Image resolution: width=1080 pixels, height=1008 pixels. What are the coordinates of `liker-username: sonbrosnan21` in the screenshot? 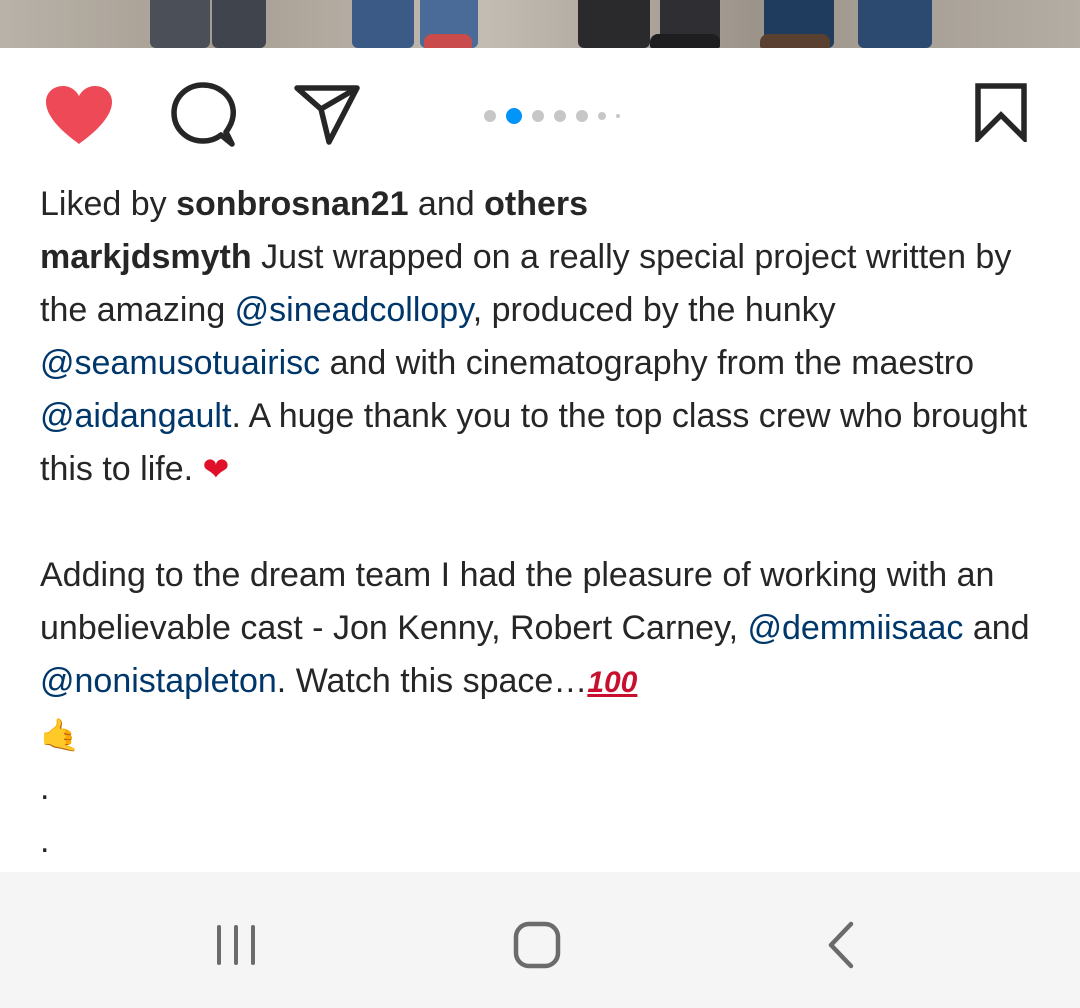 It's located at (292, 204).